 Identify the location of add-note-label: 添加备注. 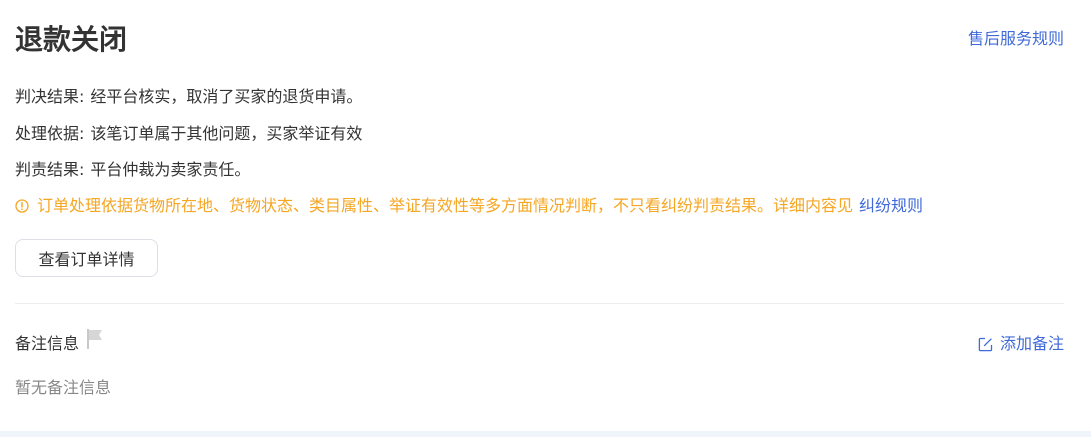
(1031, 343).